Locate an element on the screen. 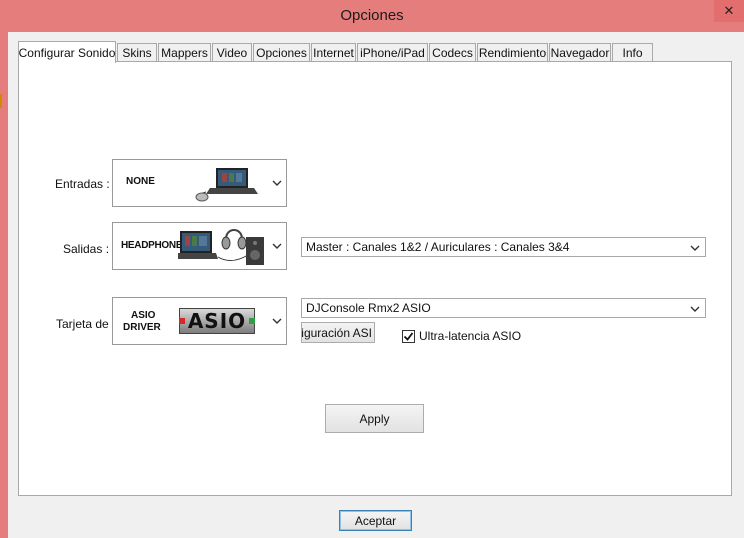  tab-skins: Skins is located at coordinates (137, 52).